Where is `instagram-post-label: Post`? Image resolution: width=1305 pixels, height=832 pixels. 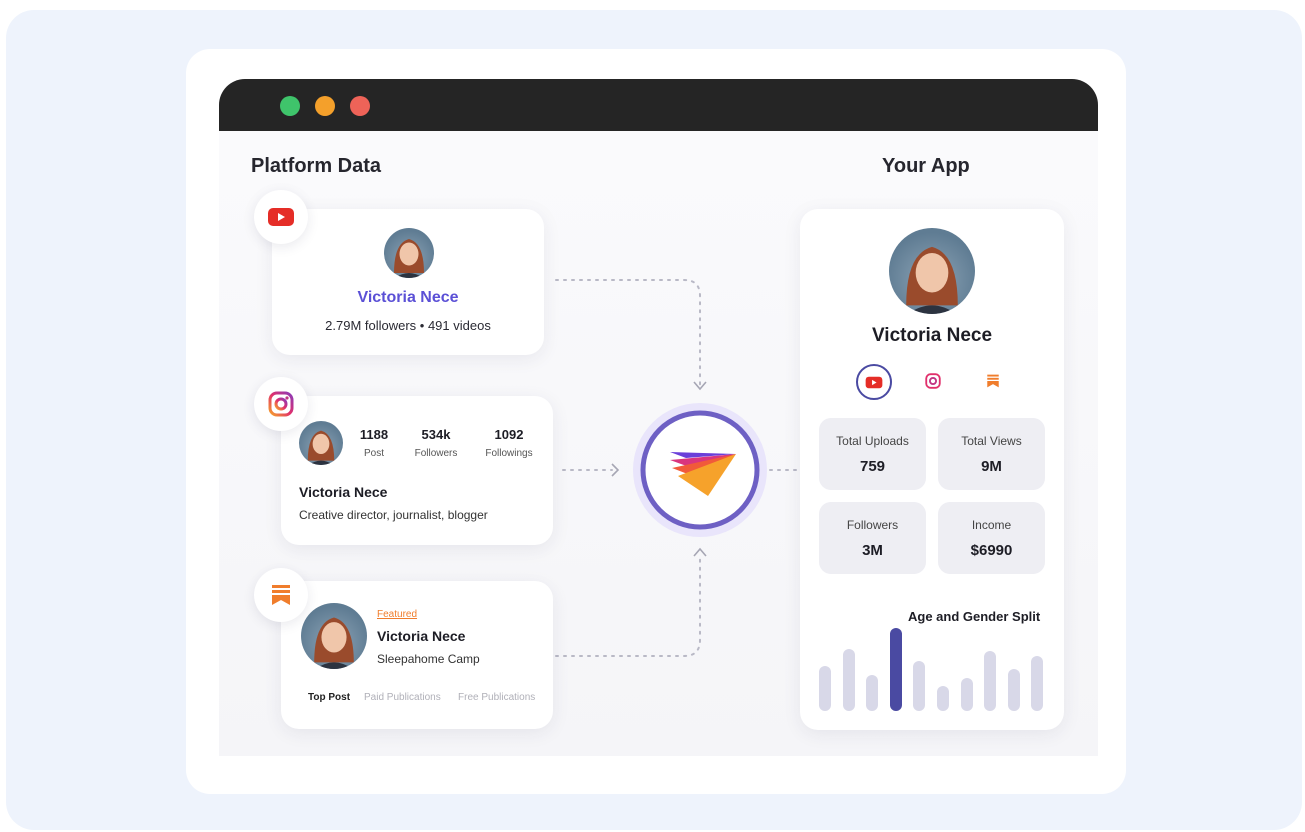 instagram-post-label: Post is located at coordinates (373, 453).